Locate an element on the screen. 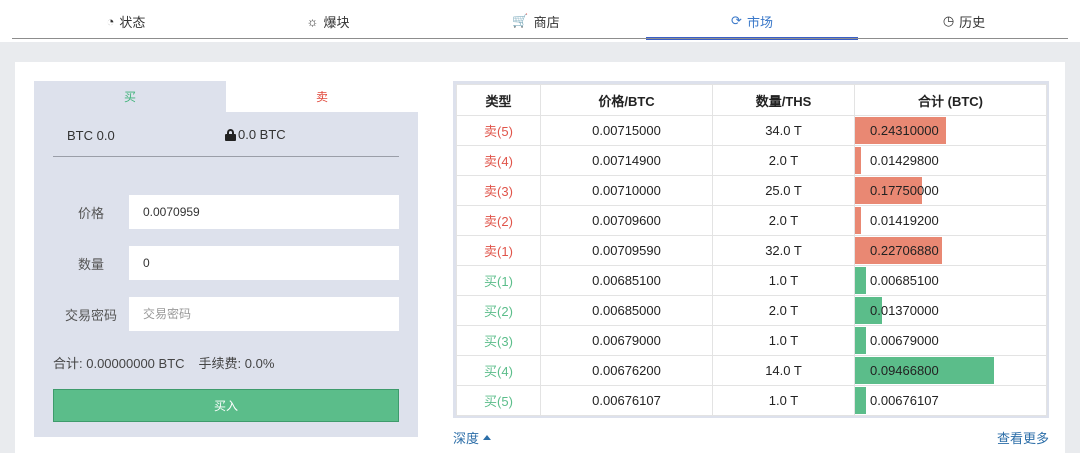 This screenshot has height=453, width=1080. table-header-row: 类型 价格/BTC 数量/THS 合计 (BTC) is located at coordinates (751, 100).